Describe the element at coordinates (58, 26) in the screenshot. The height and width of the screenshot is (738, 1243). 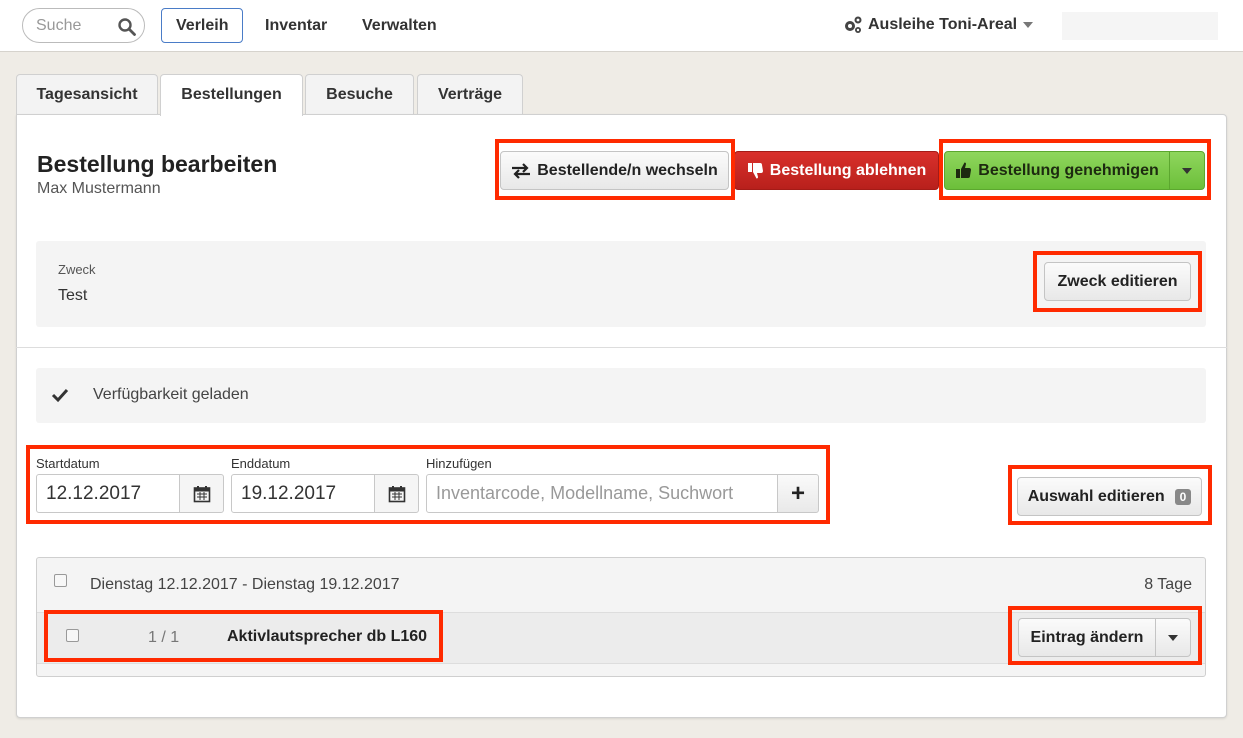
I see `search-input: Suche` at that location.